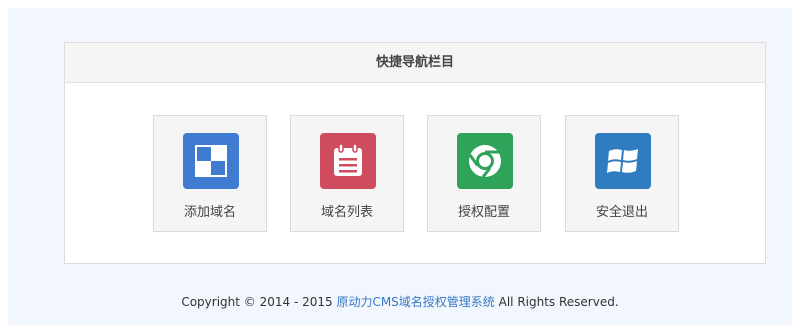  I want to click on nav-tile-license-config: 授权配置, so click(484, 173).